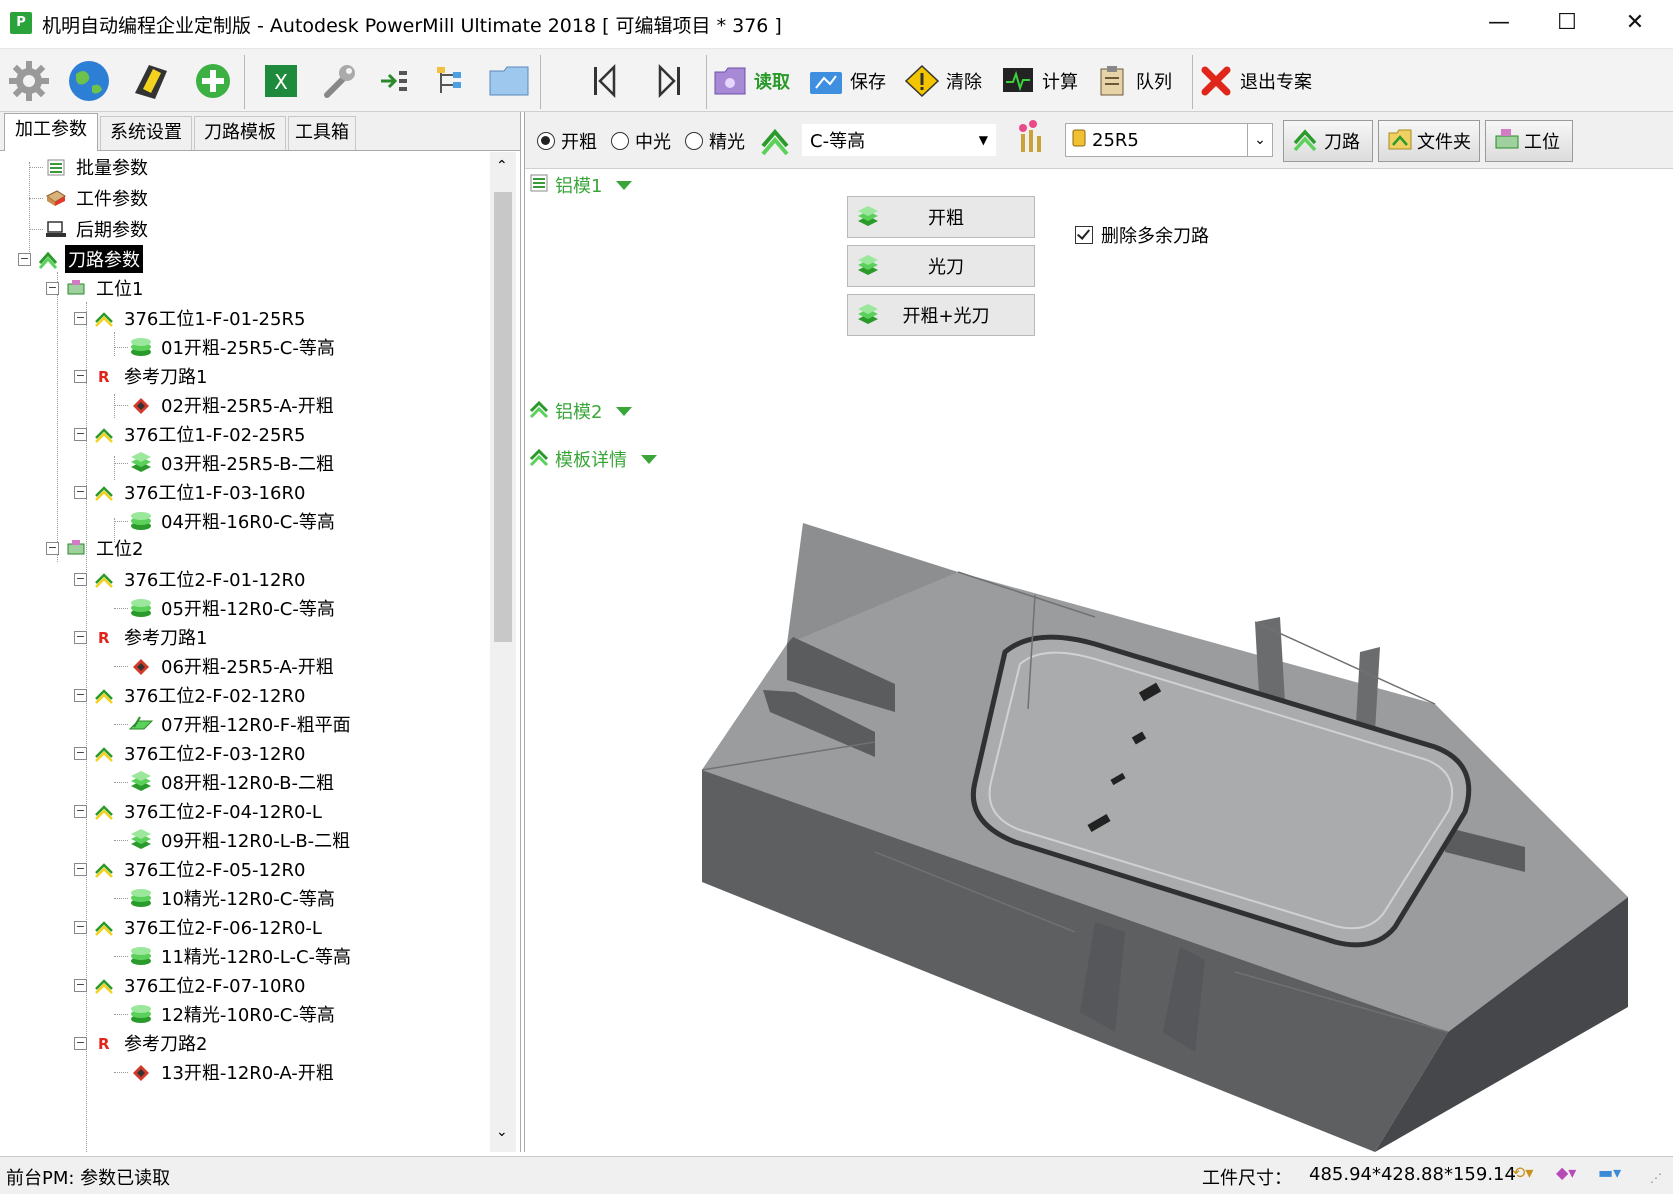  What do you see at coordinates (502, 1132) in the screenshot?
I see `scroll-down-icon: ⌄` at bounding box center [502, 1132].